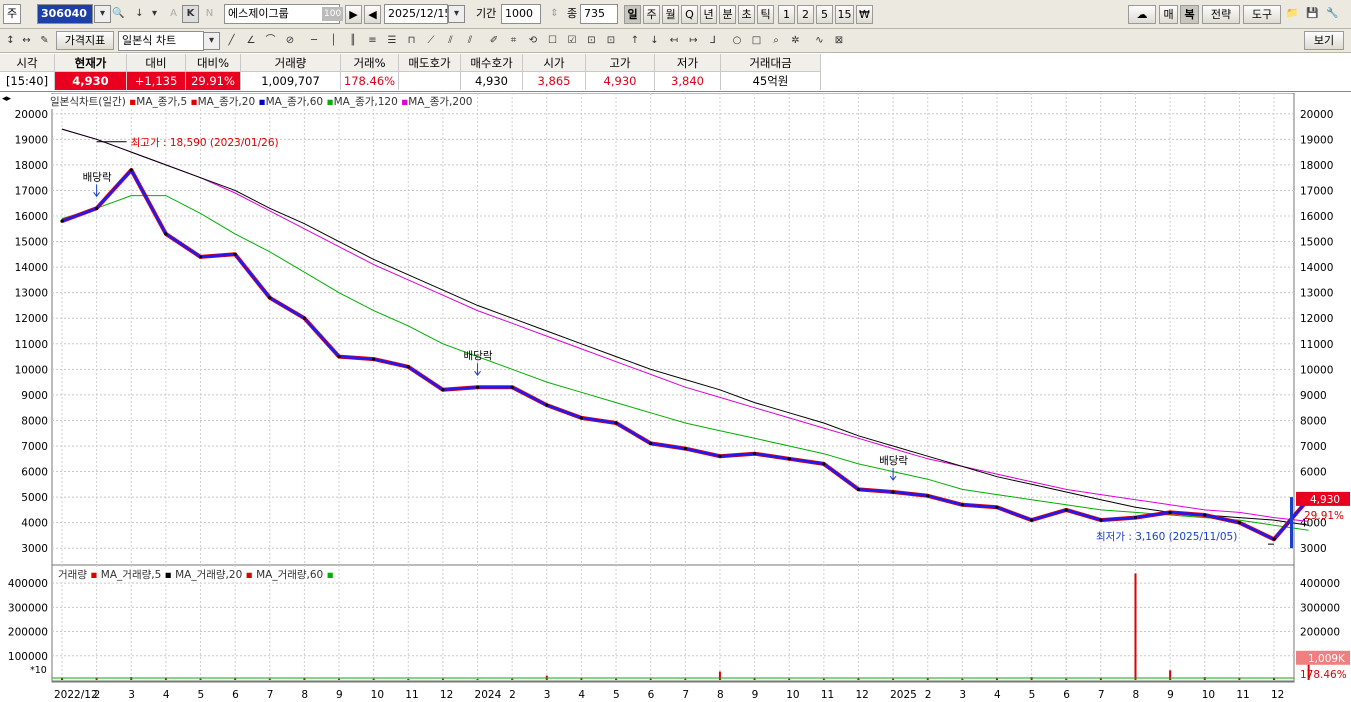 The width and height of the screenshot is (1351, 702). I want to click on count-input: 735, so click(599, 14).